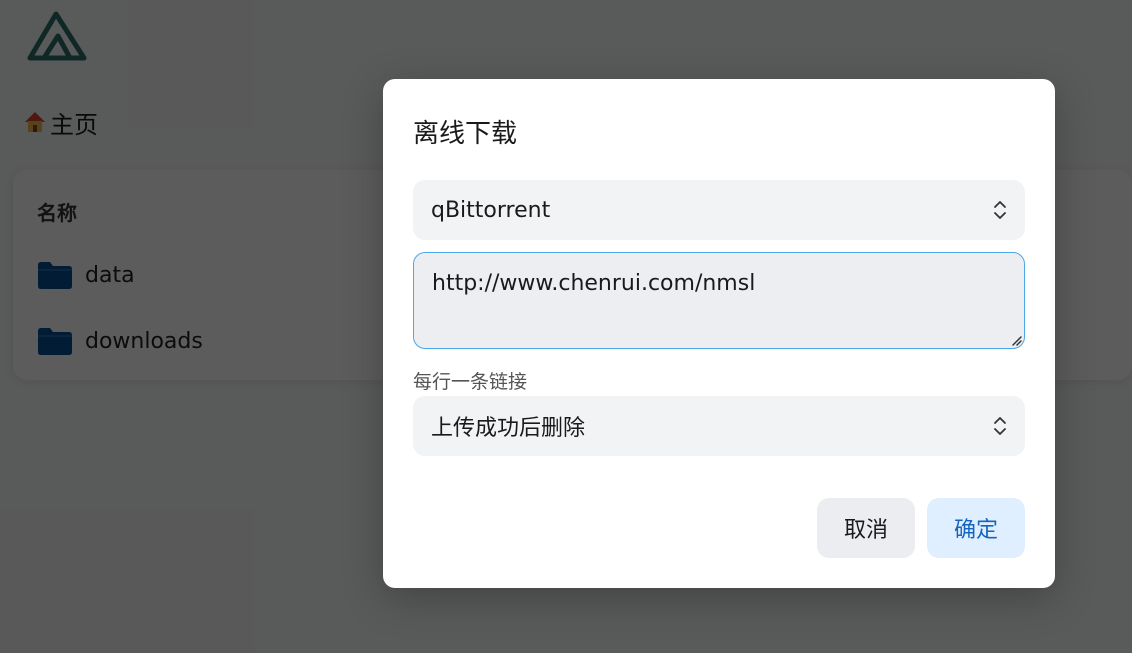 This screenshot has width=1132, height=653. I want to click on urls-helper-text: 每行一条链接, so click(470, 382).